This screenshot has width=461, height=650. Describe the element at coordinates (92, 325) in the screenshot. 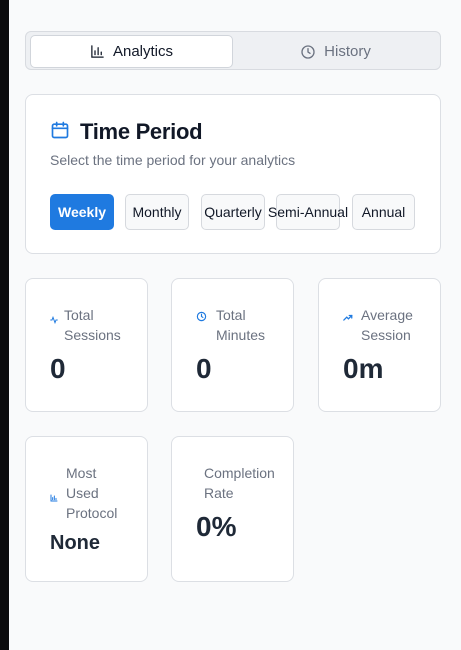

I see `stat-label: Total Sessions` at that location.